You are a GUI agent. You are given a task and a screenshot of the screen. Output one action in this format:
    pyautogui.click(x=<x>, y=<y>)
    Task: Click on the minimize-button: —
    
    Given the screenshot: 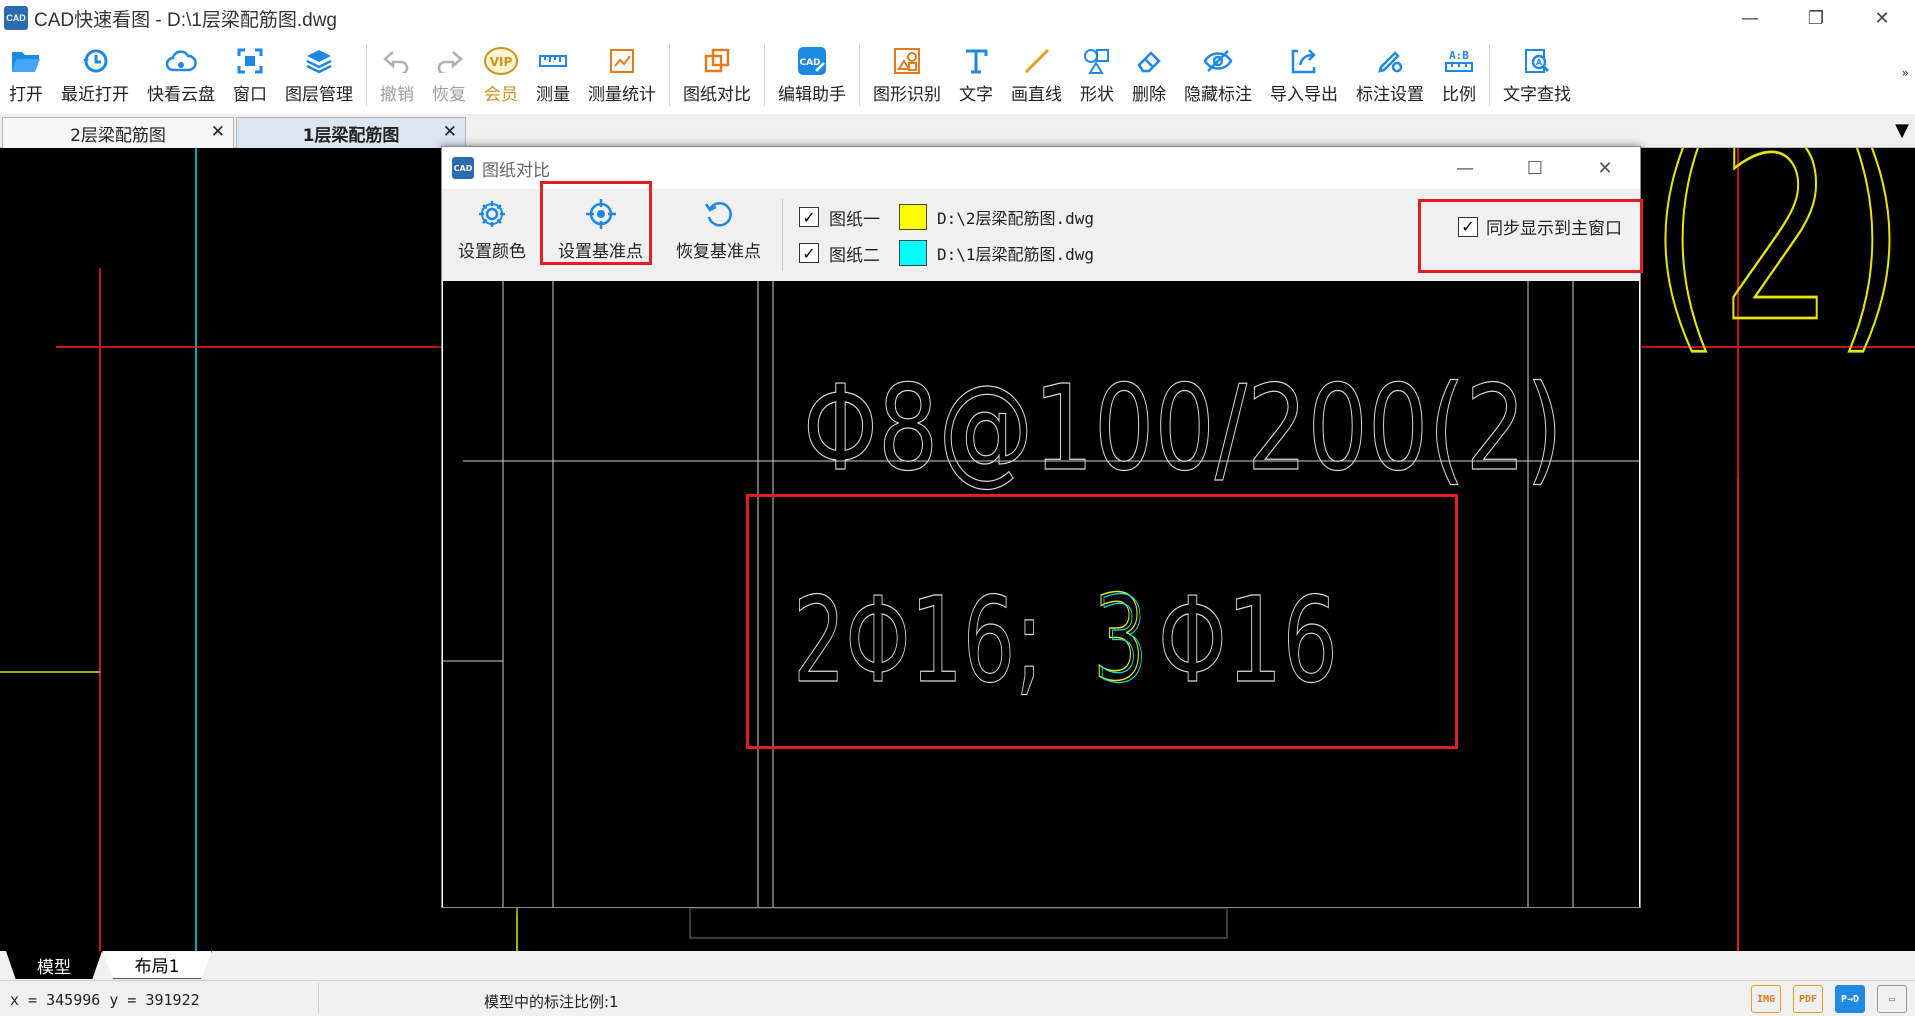 What is the action you would take?
    pyautogui.click(x=1750, y=18)
    